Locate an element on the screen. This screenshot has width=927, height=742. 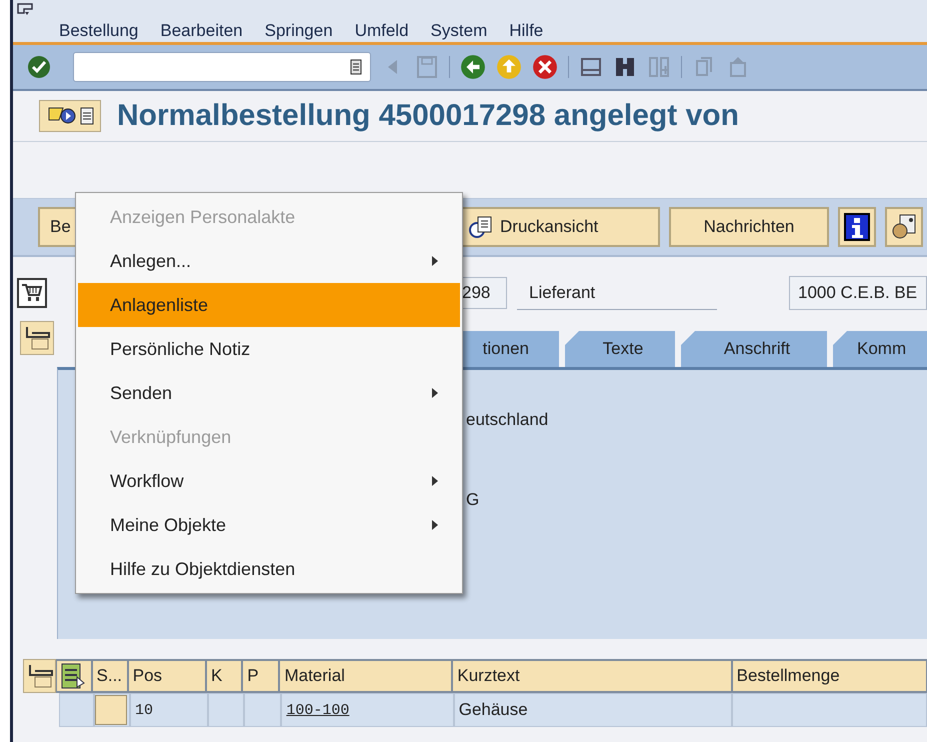
vendor-label: Lieferant is located at coordinates (617, 293).